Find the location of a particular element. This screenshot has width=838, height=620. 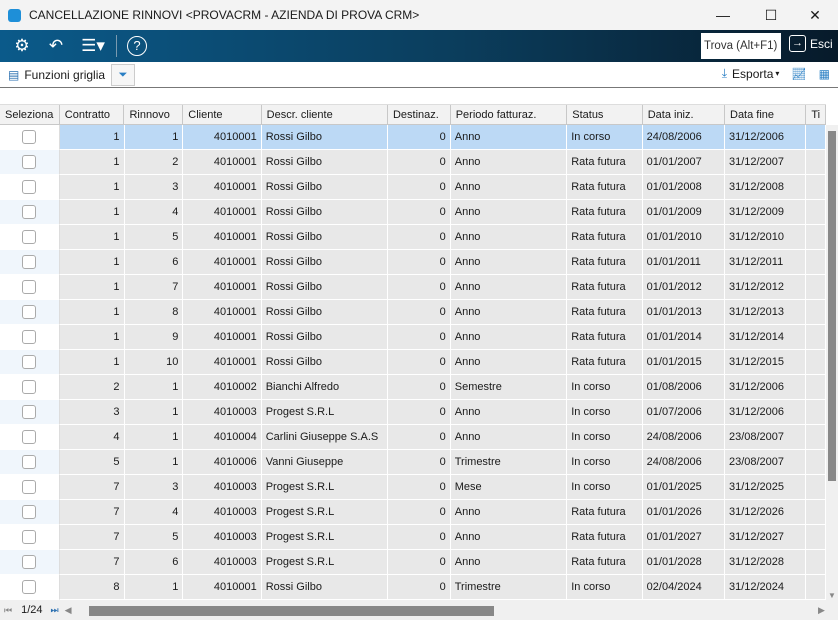

find-button: Trova (Alt+F1) is located at coordinates (741, 46).